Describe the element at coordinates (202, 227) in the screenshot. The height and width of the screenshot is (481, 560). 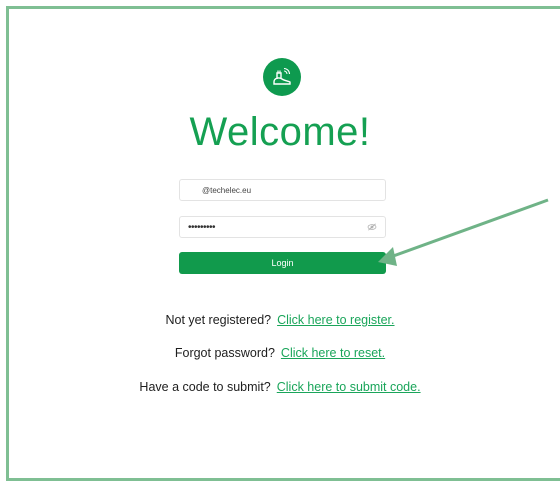
I see `password-value: •••••••••` at that location.